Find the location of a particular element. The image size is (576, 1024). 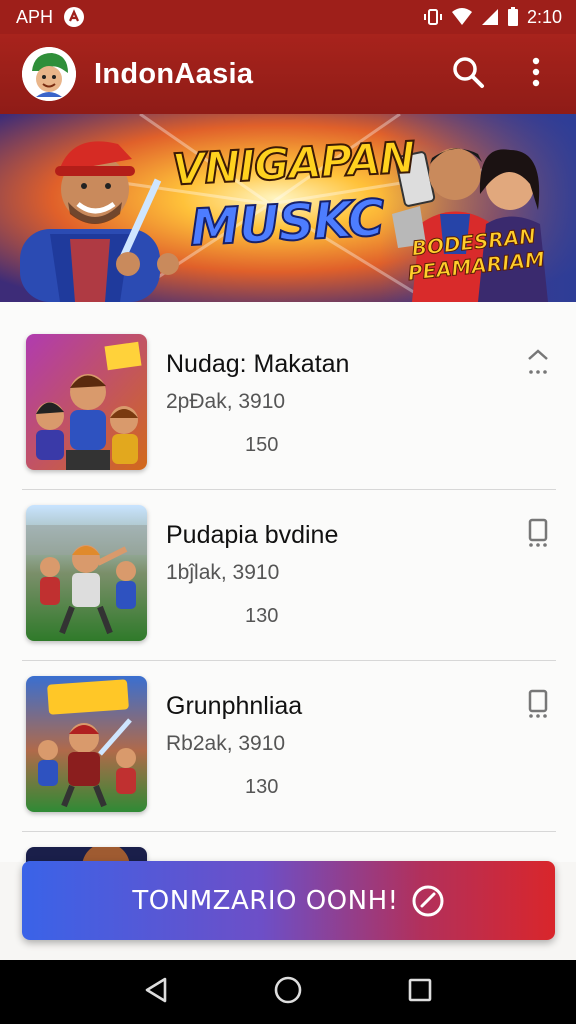

status-bar: APH 2:10 is located at coordinates (288, 17).